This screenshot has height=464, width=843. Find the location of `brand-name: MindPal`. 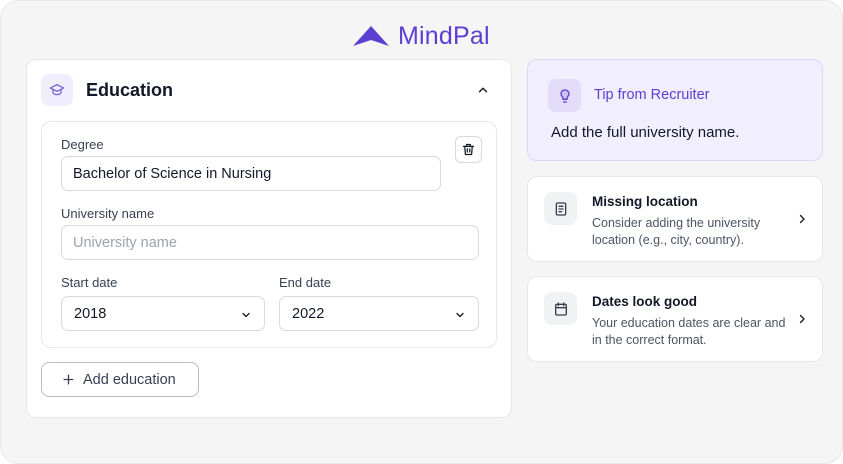

brand-name: MindPal is located at coordinates (444, 35).